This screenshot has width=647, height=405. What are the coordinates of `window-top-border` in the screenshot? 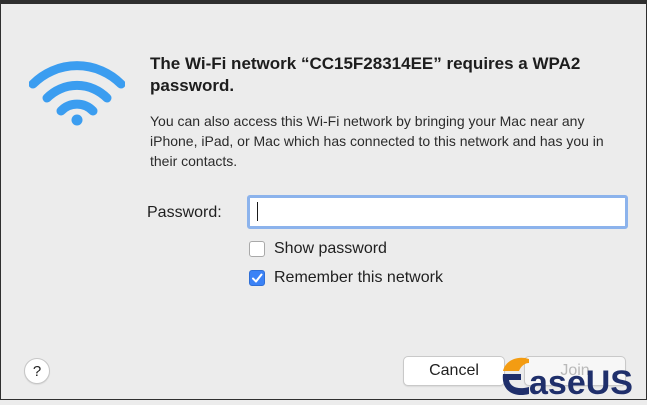 It's located at (324, 2).